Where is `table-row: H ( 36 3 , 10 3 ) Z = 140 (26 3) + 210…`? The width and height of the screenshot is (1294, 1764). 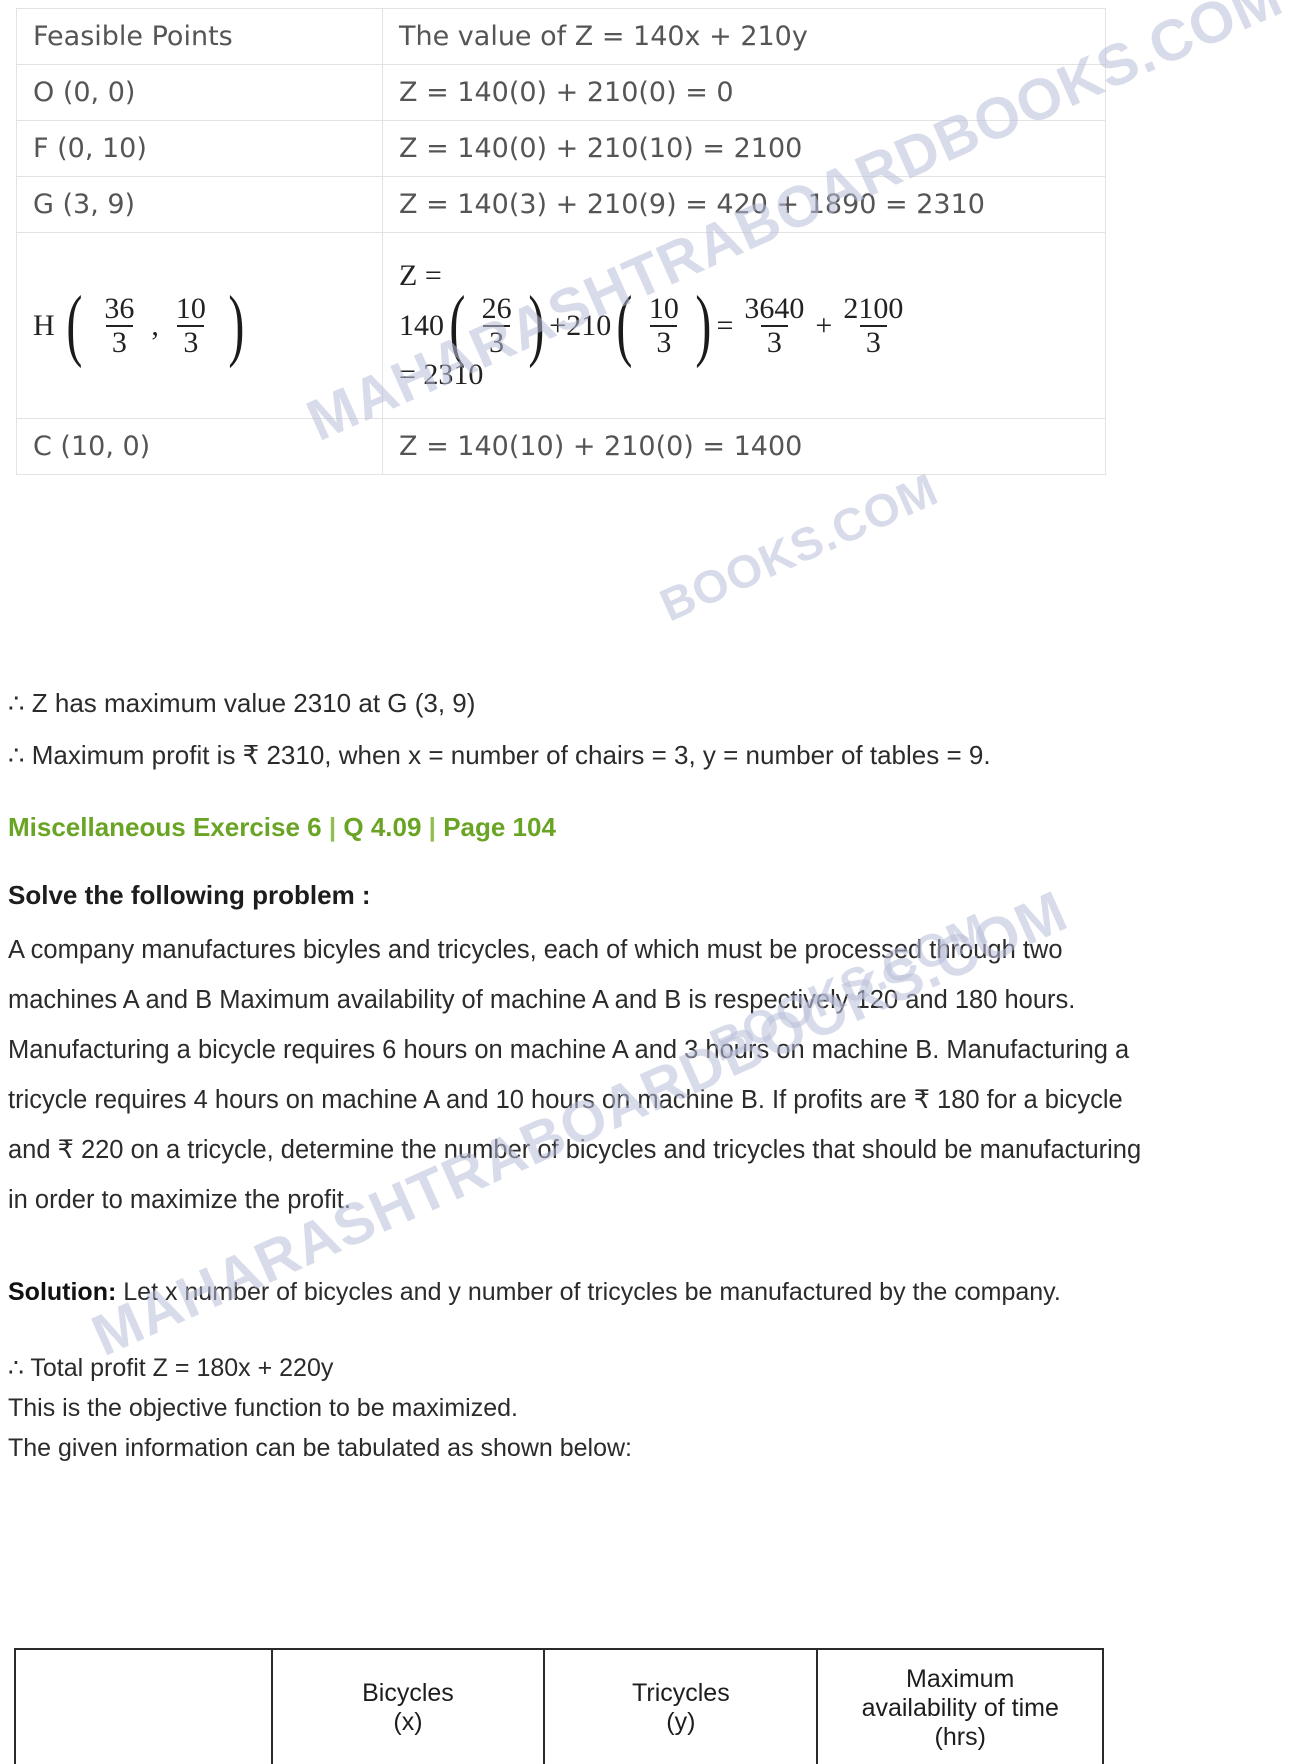 table-row: H ( 36 3 , 10 3 ) Z = 140 (26 3) + 210… is located at coordinates (561, 325).